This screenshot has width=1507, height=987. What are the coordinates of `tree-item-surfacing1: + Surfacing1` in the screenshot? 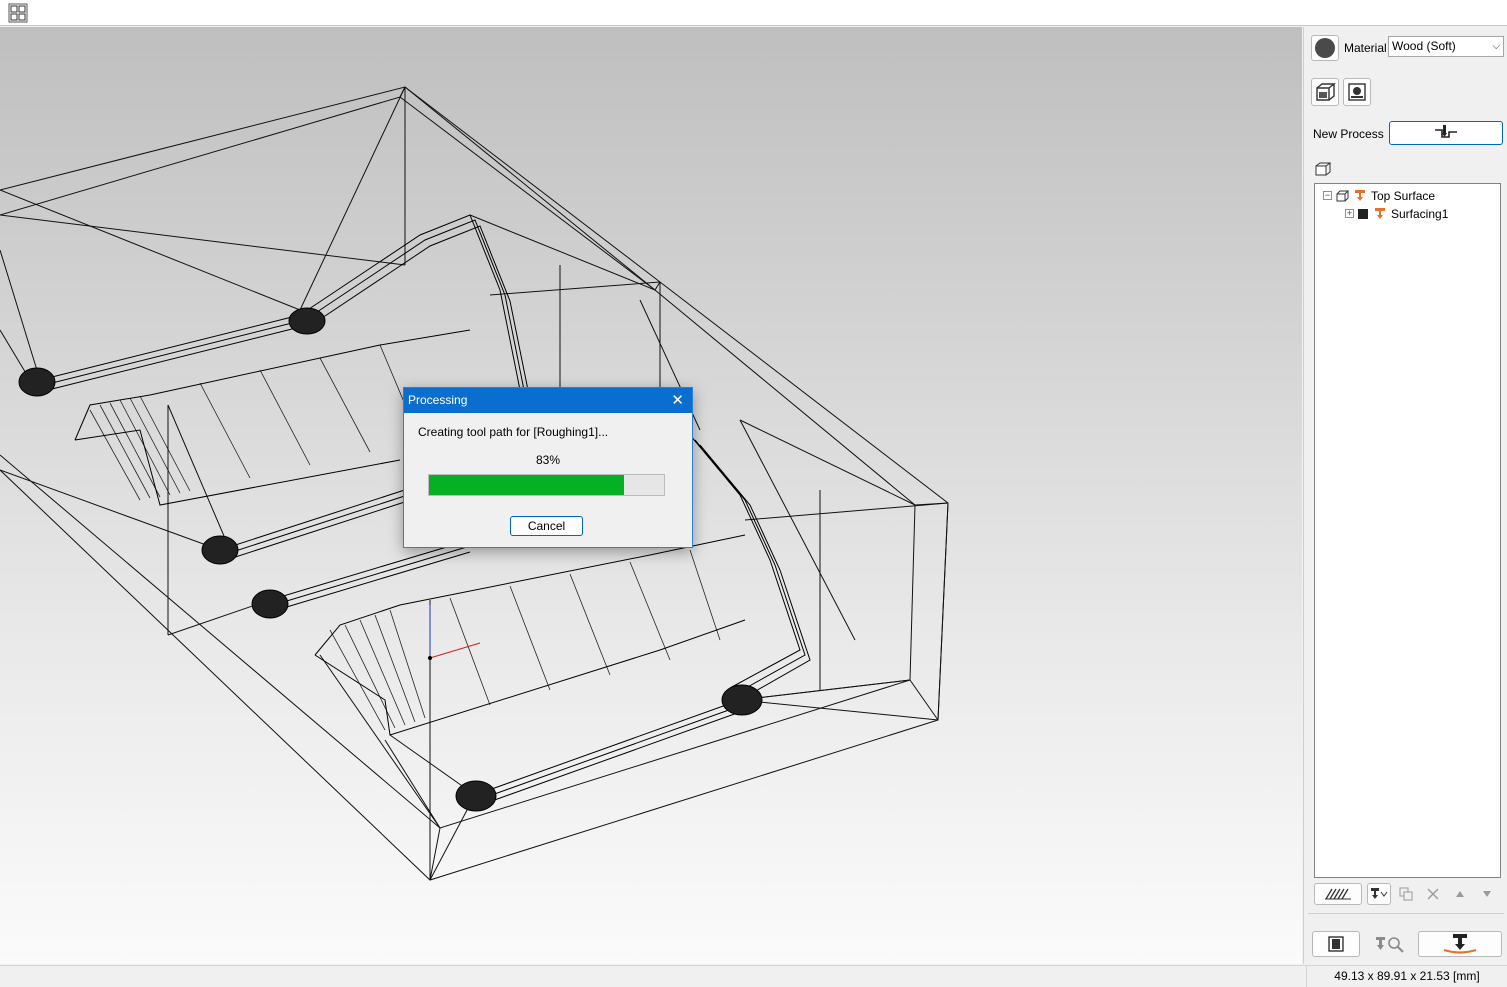 It's located at (1396, 213).